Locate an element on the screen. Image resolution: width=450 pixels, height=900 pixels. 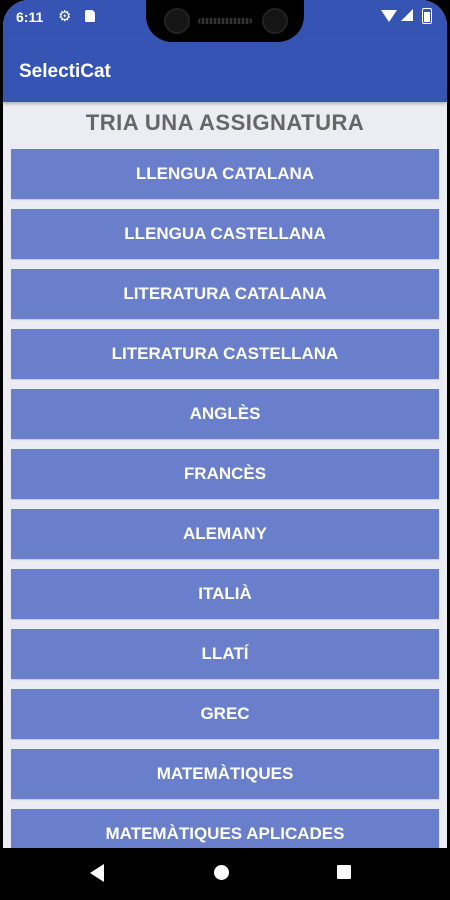
subject-button-angles: ANGLÈS is located at coordinates (225, 414).